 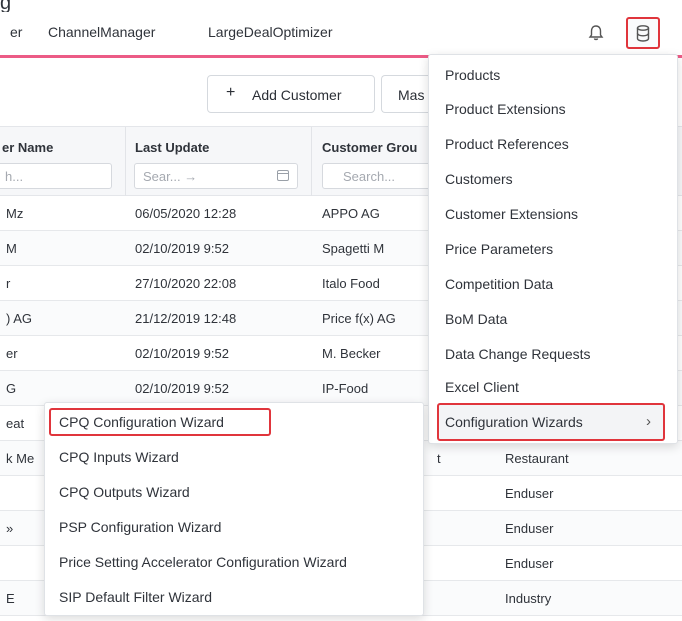 I want to click on cell-type: Industry, so click(x=528, y=598).